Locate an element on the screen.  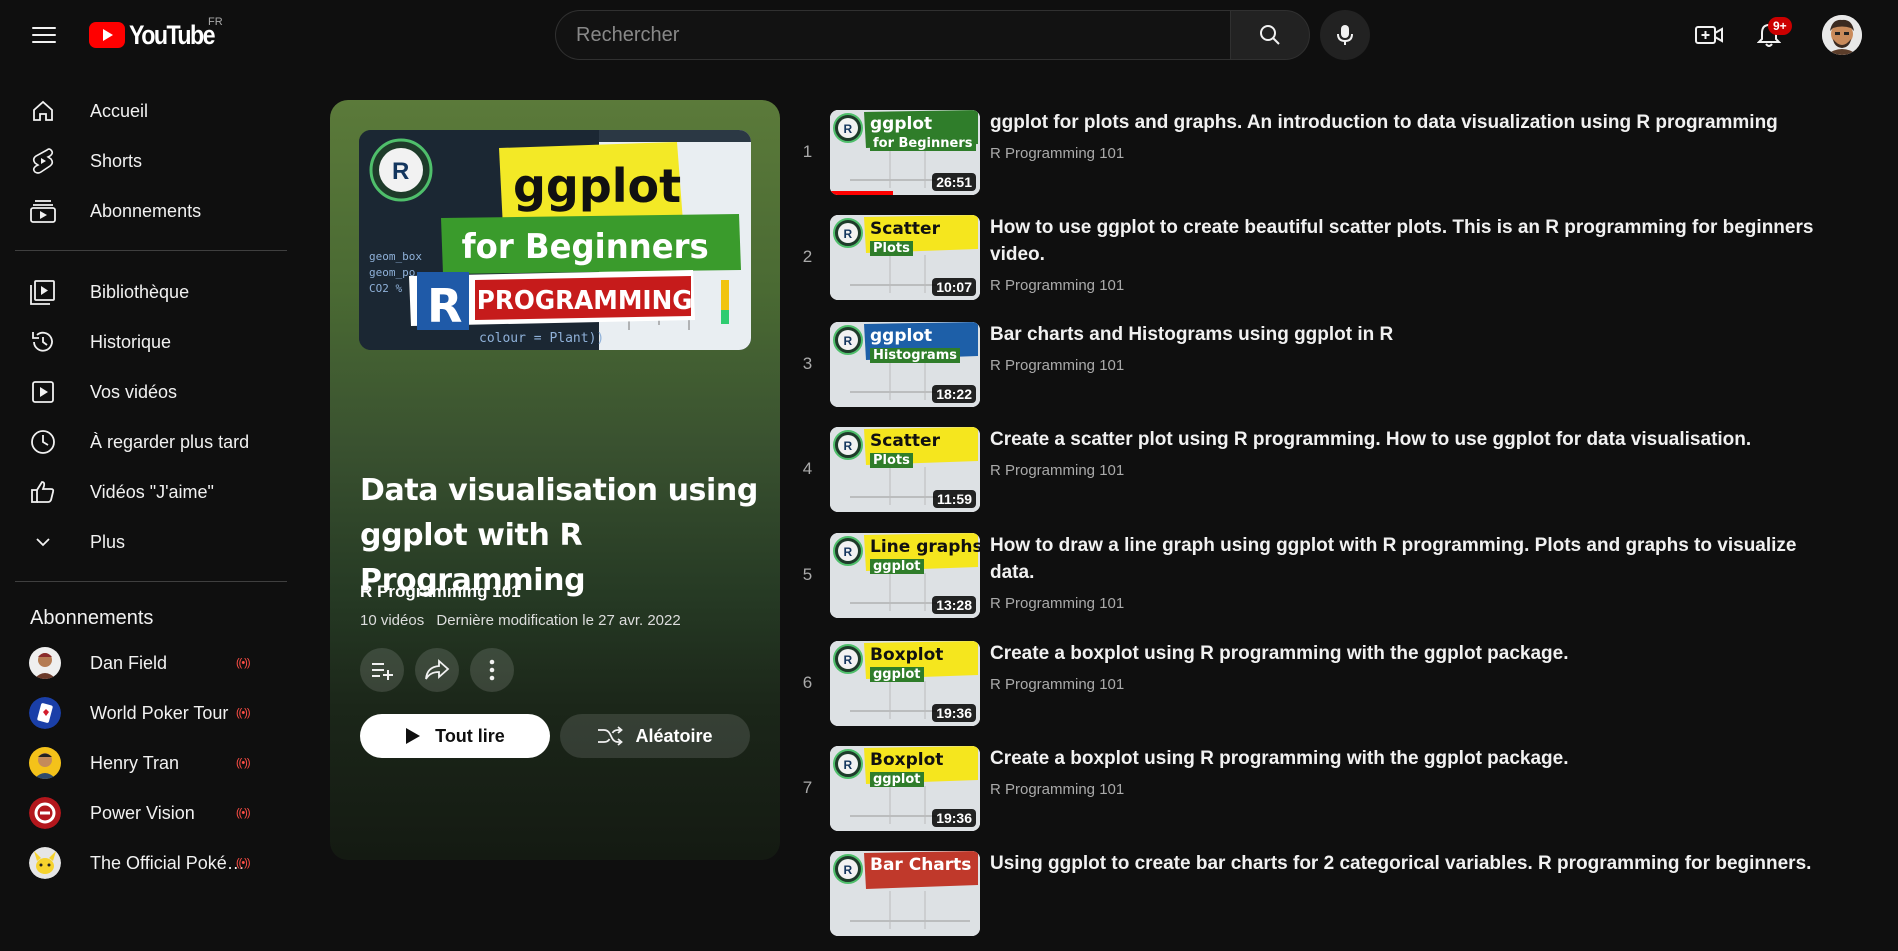
sidebar-item-library: Bibliothèque is located at coordinates (150, 292).